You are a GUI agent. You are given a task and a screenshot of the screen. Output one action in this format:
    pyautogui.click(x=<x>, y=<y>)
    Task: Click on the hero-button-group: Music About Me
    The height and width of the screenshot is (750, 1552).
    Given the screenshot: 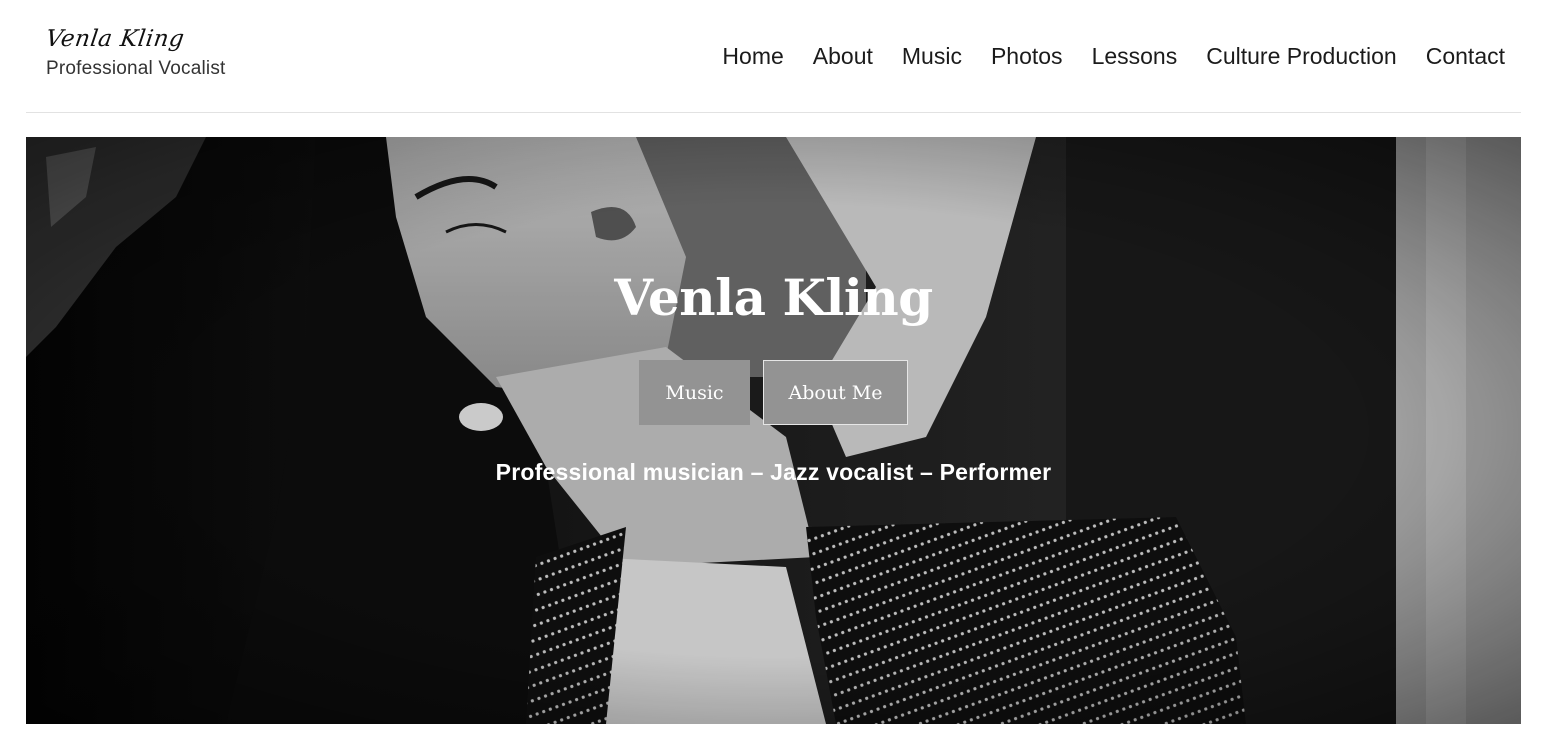 What is the action you would take?
    pyautogui.click(x=773, y=392)
    